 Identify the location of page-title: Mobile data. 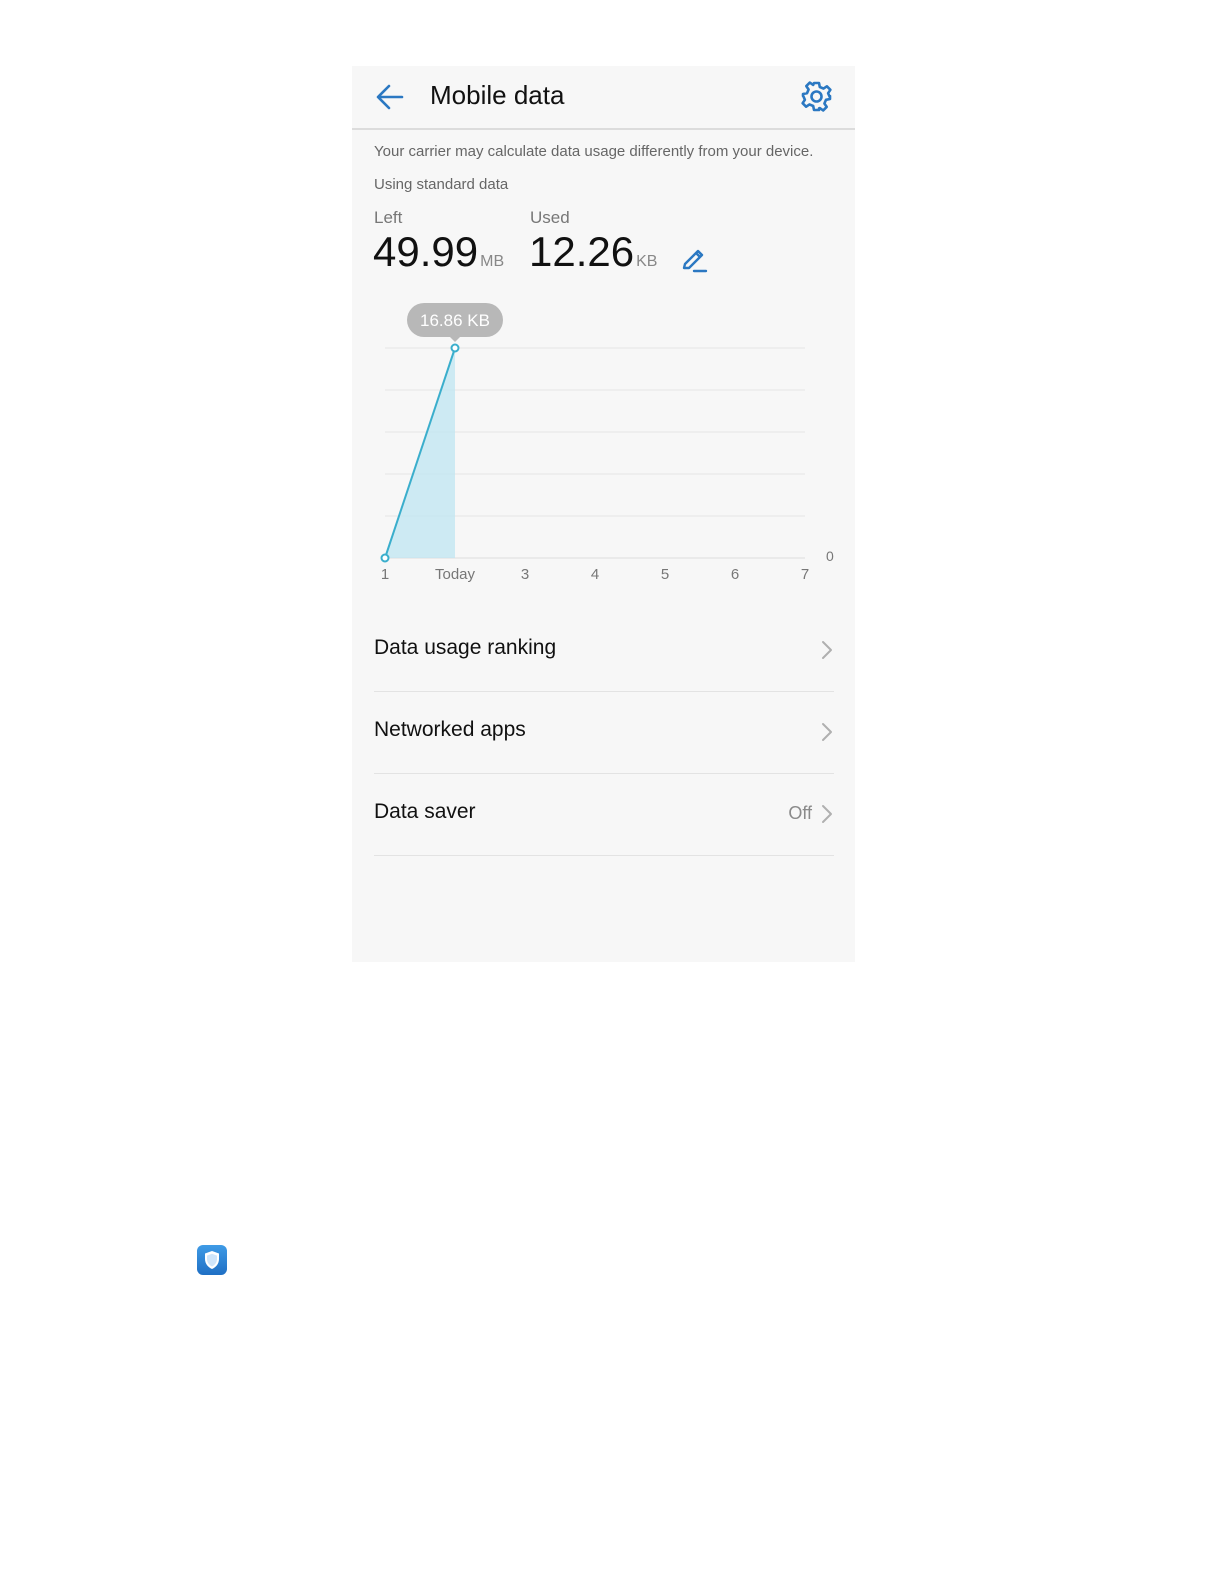
(497, 95).